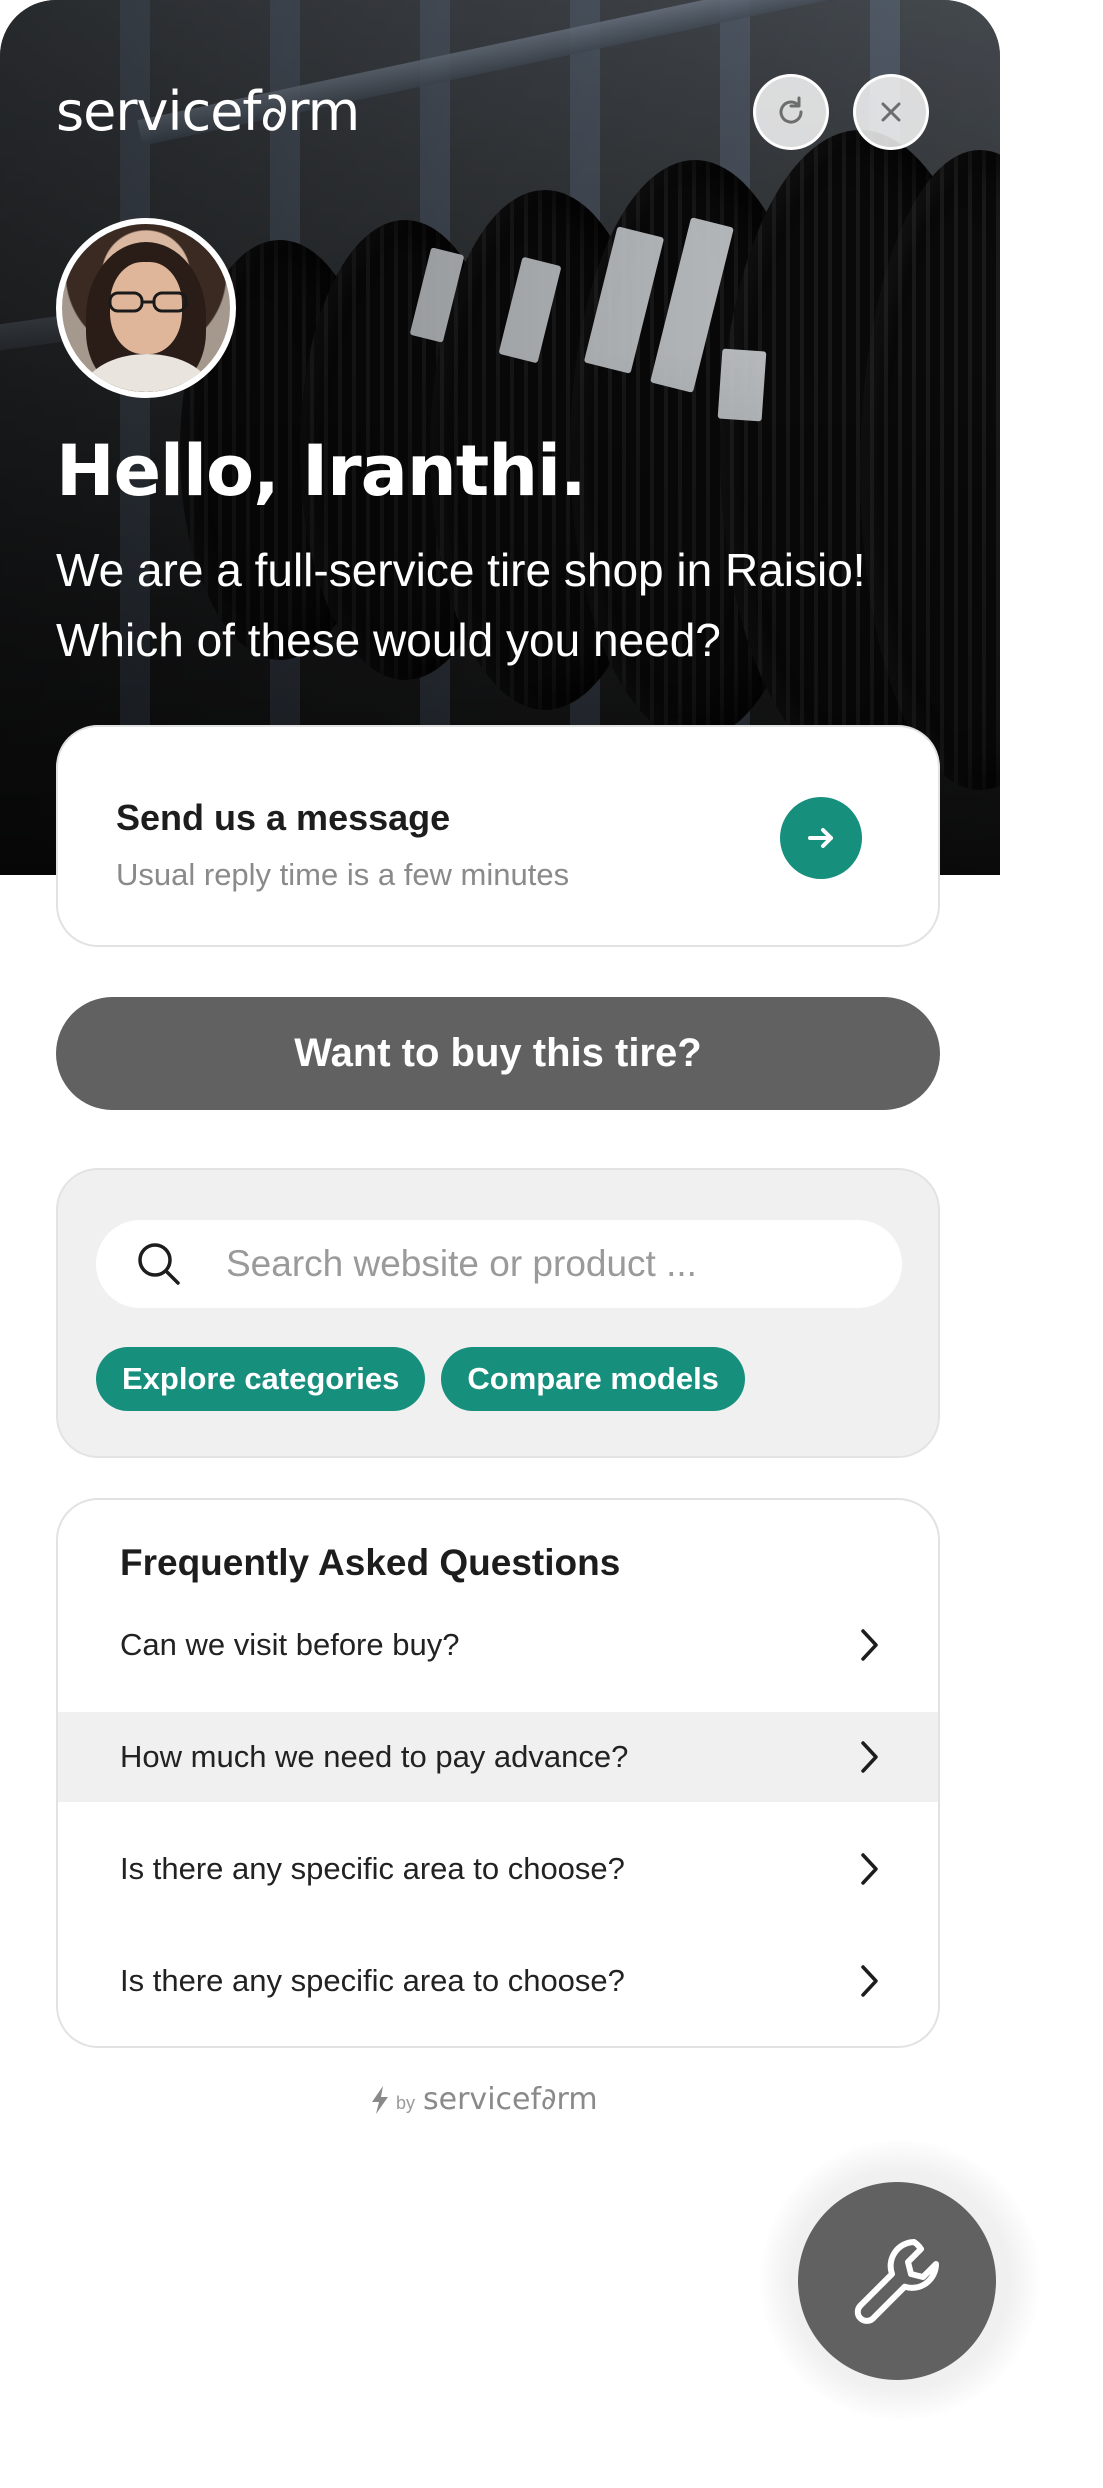 The width and height of the screenshot is (1103, 2488). What do you see at coordinates (343, 874) in the screenshot?
I see `message-card-subtitle: Usual reply time is a few minutes` at bounding box center [343, 874].